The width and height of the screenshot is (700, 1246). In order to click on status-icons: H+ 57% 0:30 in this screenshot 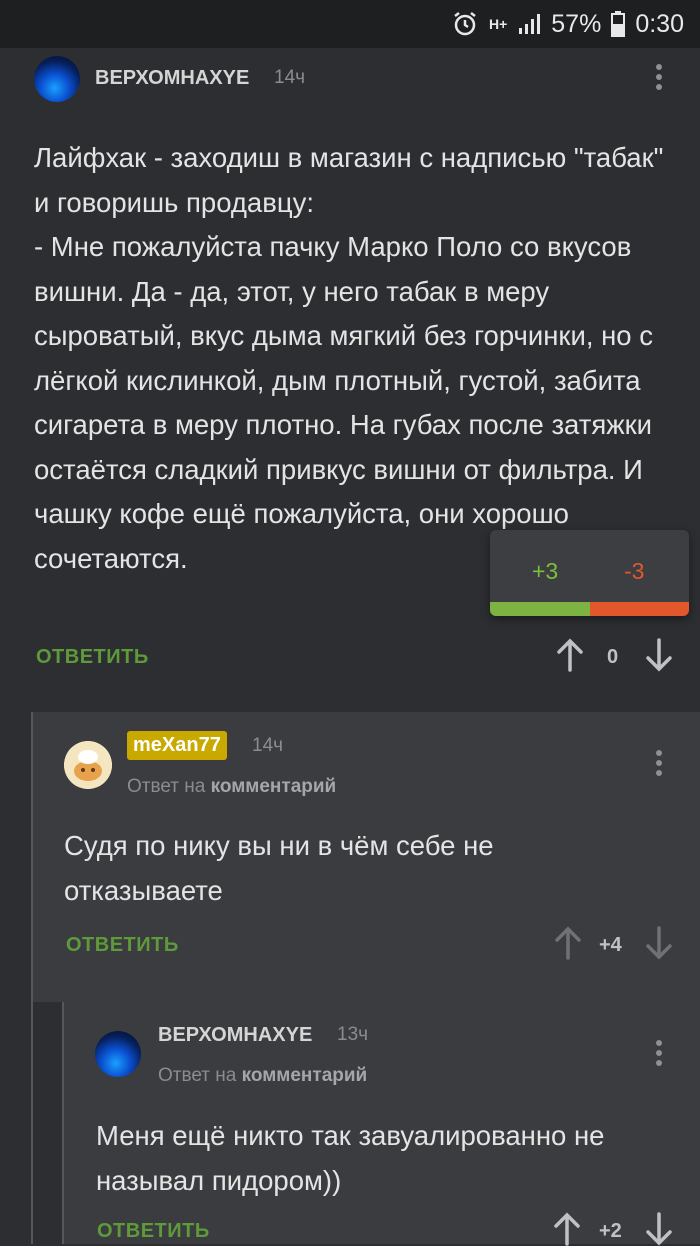, I will do `click(567, 24)`.